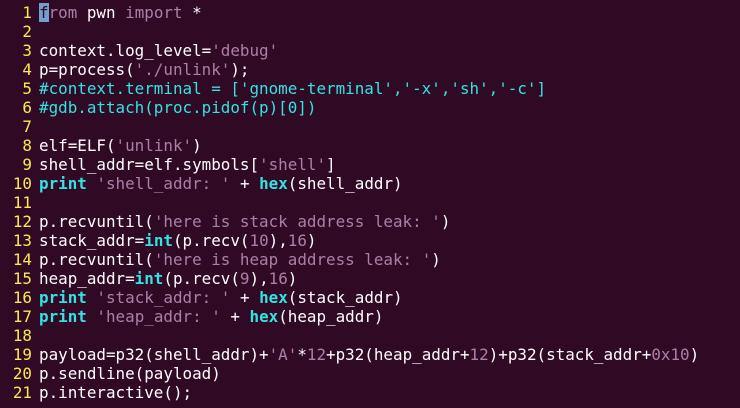 This screenshot has height=408, width=740. Describe the element at coordinates (149, 164) in the screenshot. I see `code-token: shell_addr=elf.symbols[` at that location.